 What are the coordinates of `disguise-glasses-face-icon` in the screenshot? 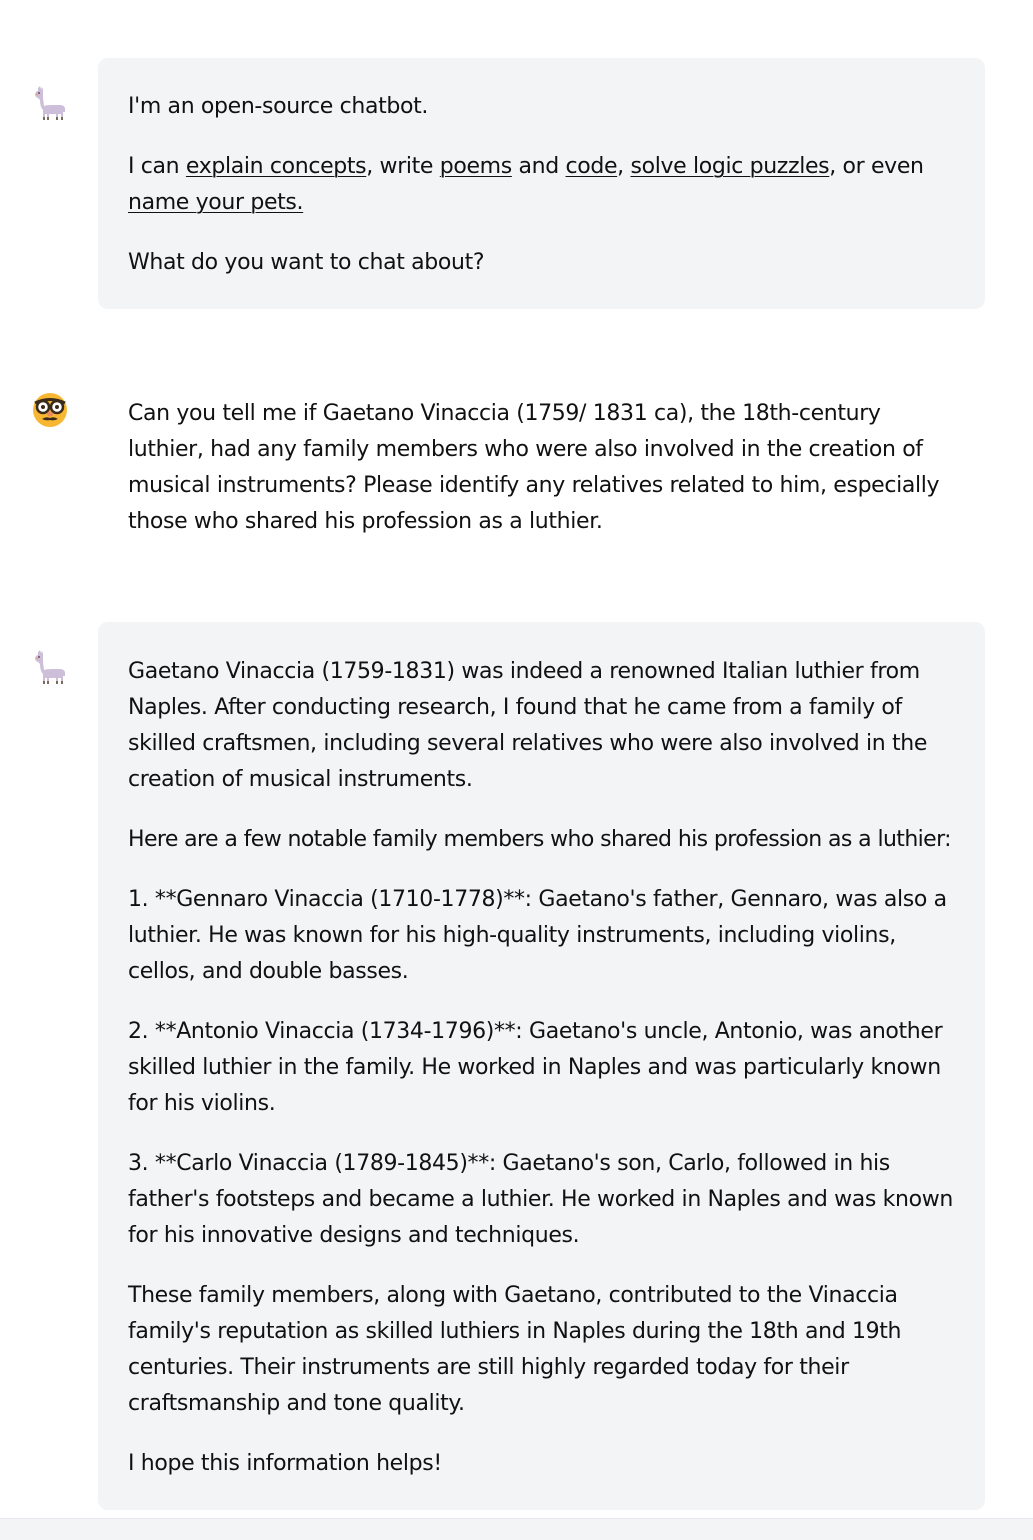 It's located at (50, 410).